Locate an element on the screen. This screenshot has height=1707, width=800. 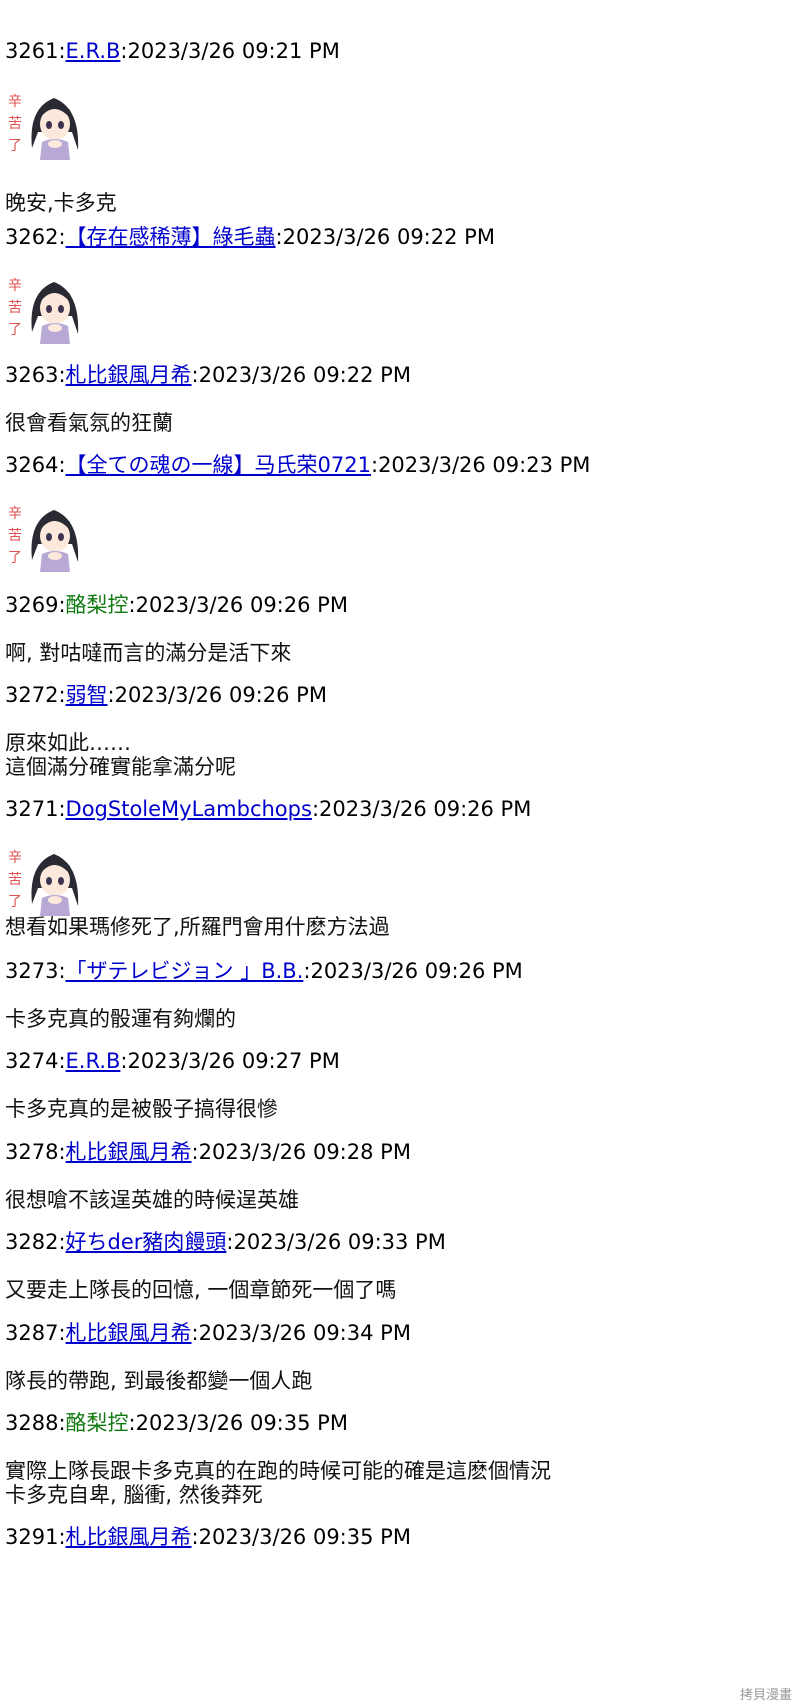
username-link: 【全ての魂の一線】马氏荣0721 is located at coordinates (218, 465).